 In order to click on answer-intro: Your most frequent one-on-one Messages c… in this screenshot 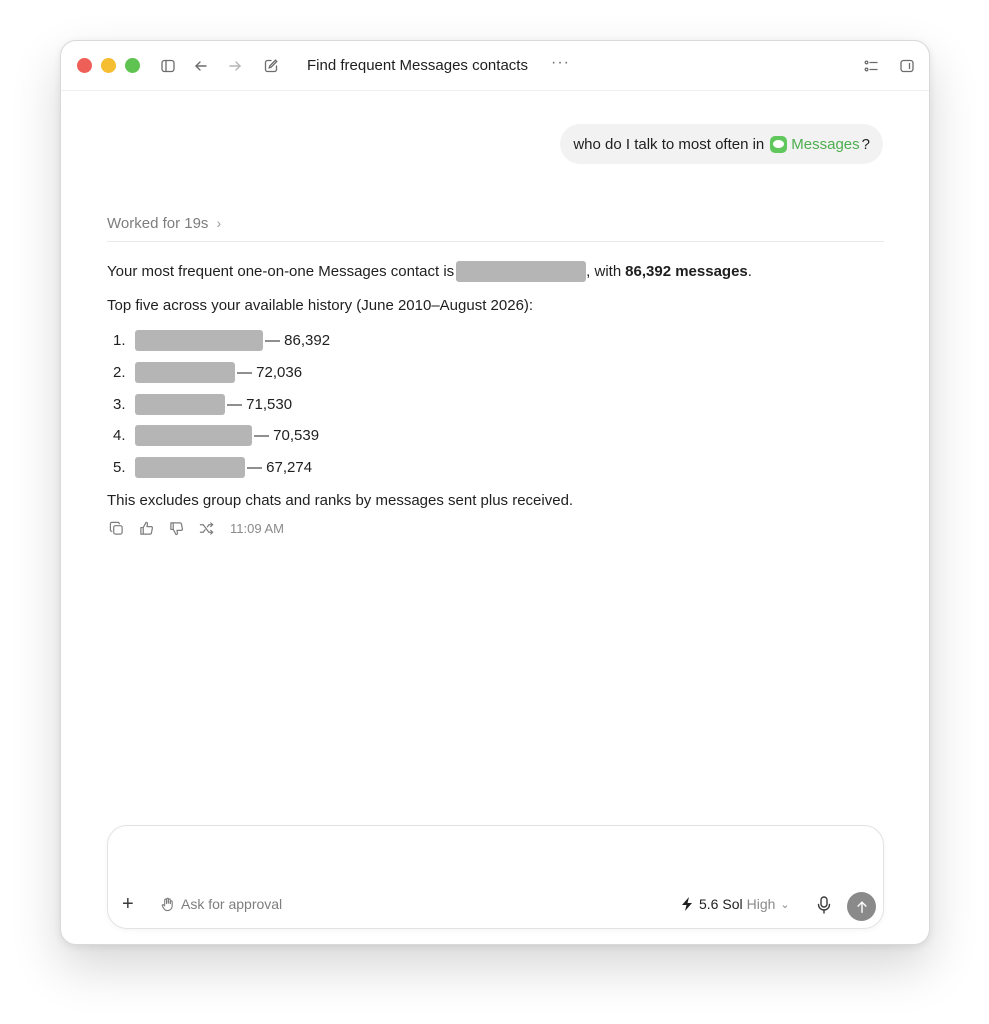, I will do `click(429, 271)`.